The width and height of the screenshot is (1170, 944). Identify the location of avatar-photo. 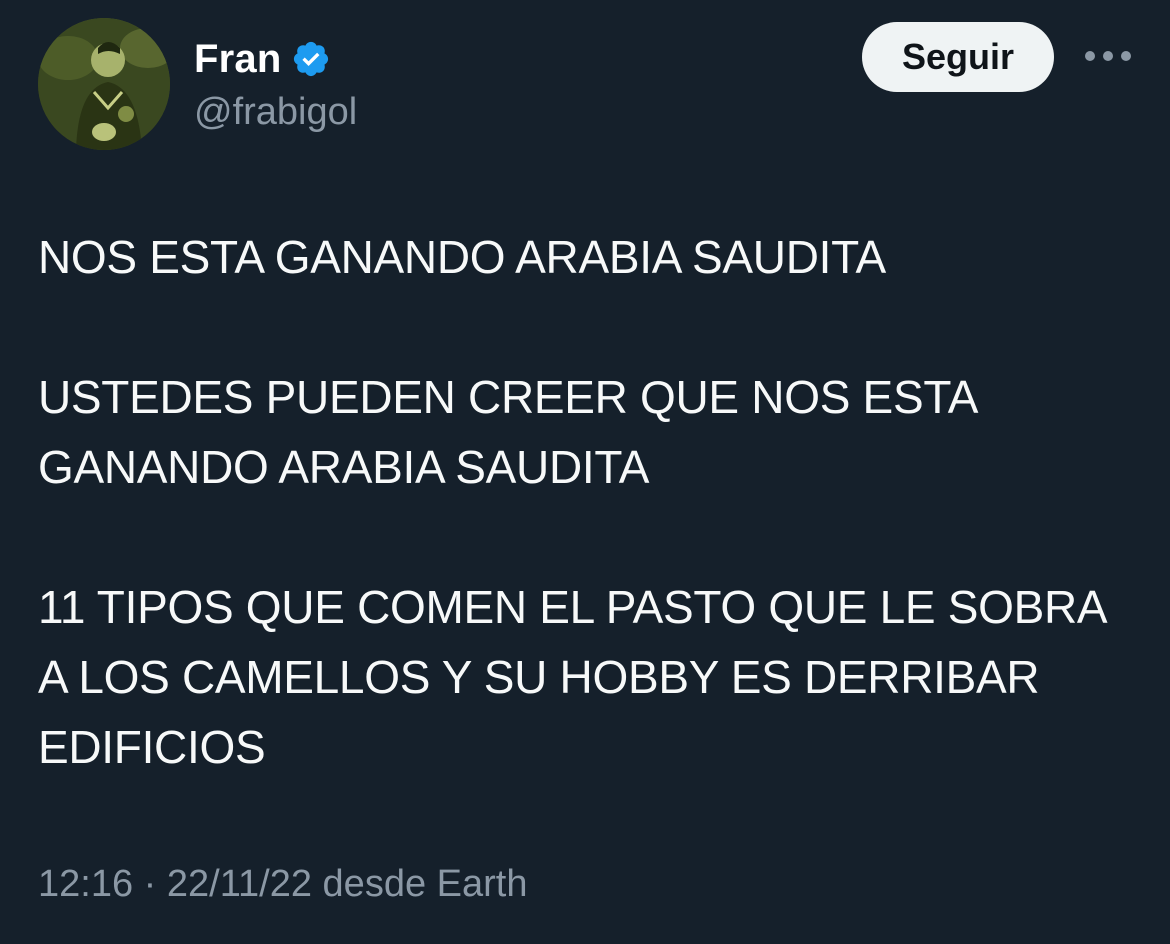
(104, 84).